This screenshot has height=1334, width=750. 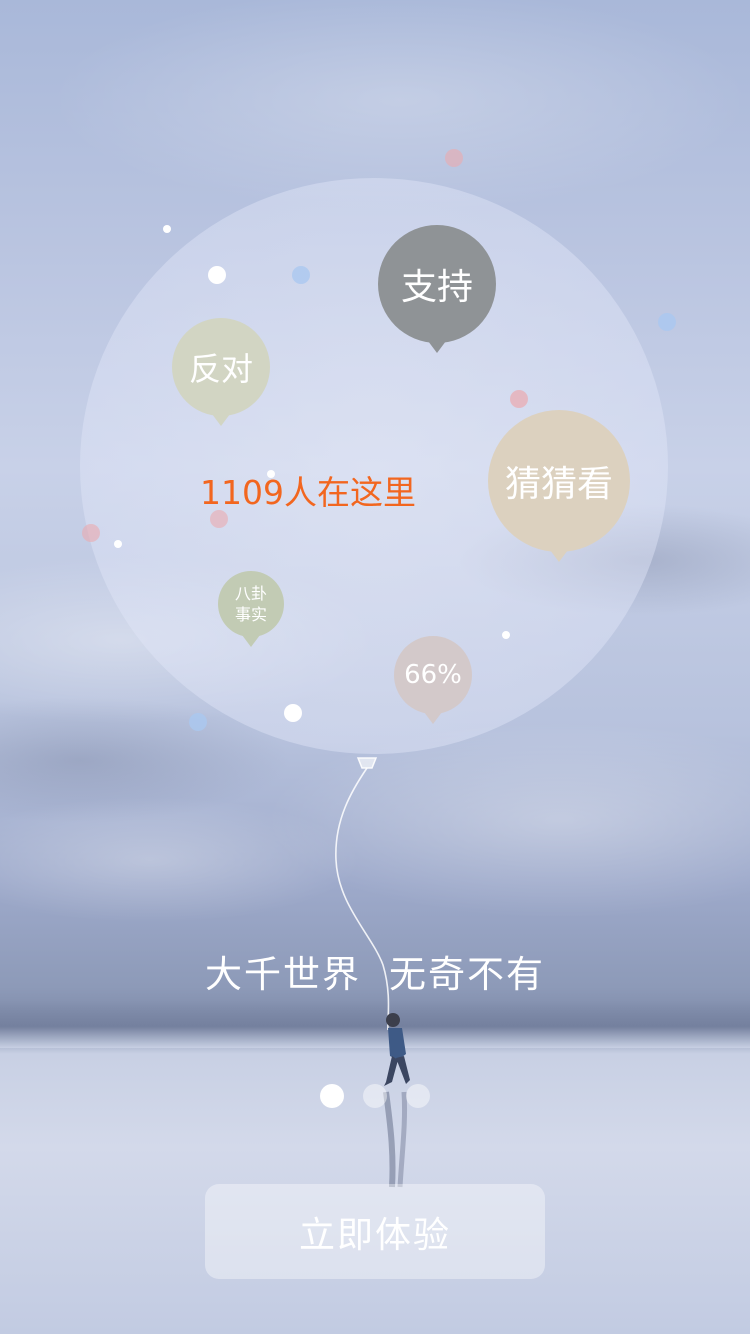 What do you see at coordinates (250, 593) in the screenshot?
I see `gossip-label: 八卦` at bounding box center [250, 593].